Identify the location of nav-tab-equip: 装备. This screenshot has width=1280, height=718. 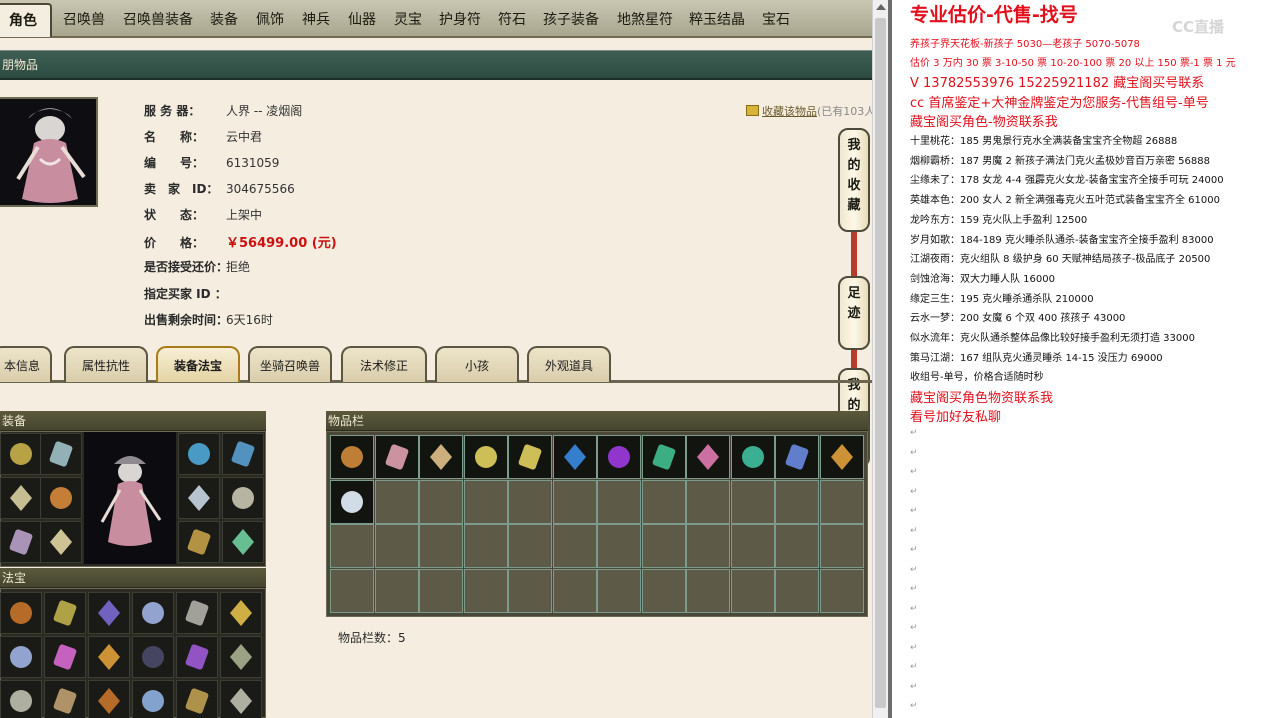
(224, 20).